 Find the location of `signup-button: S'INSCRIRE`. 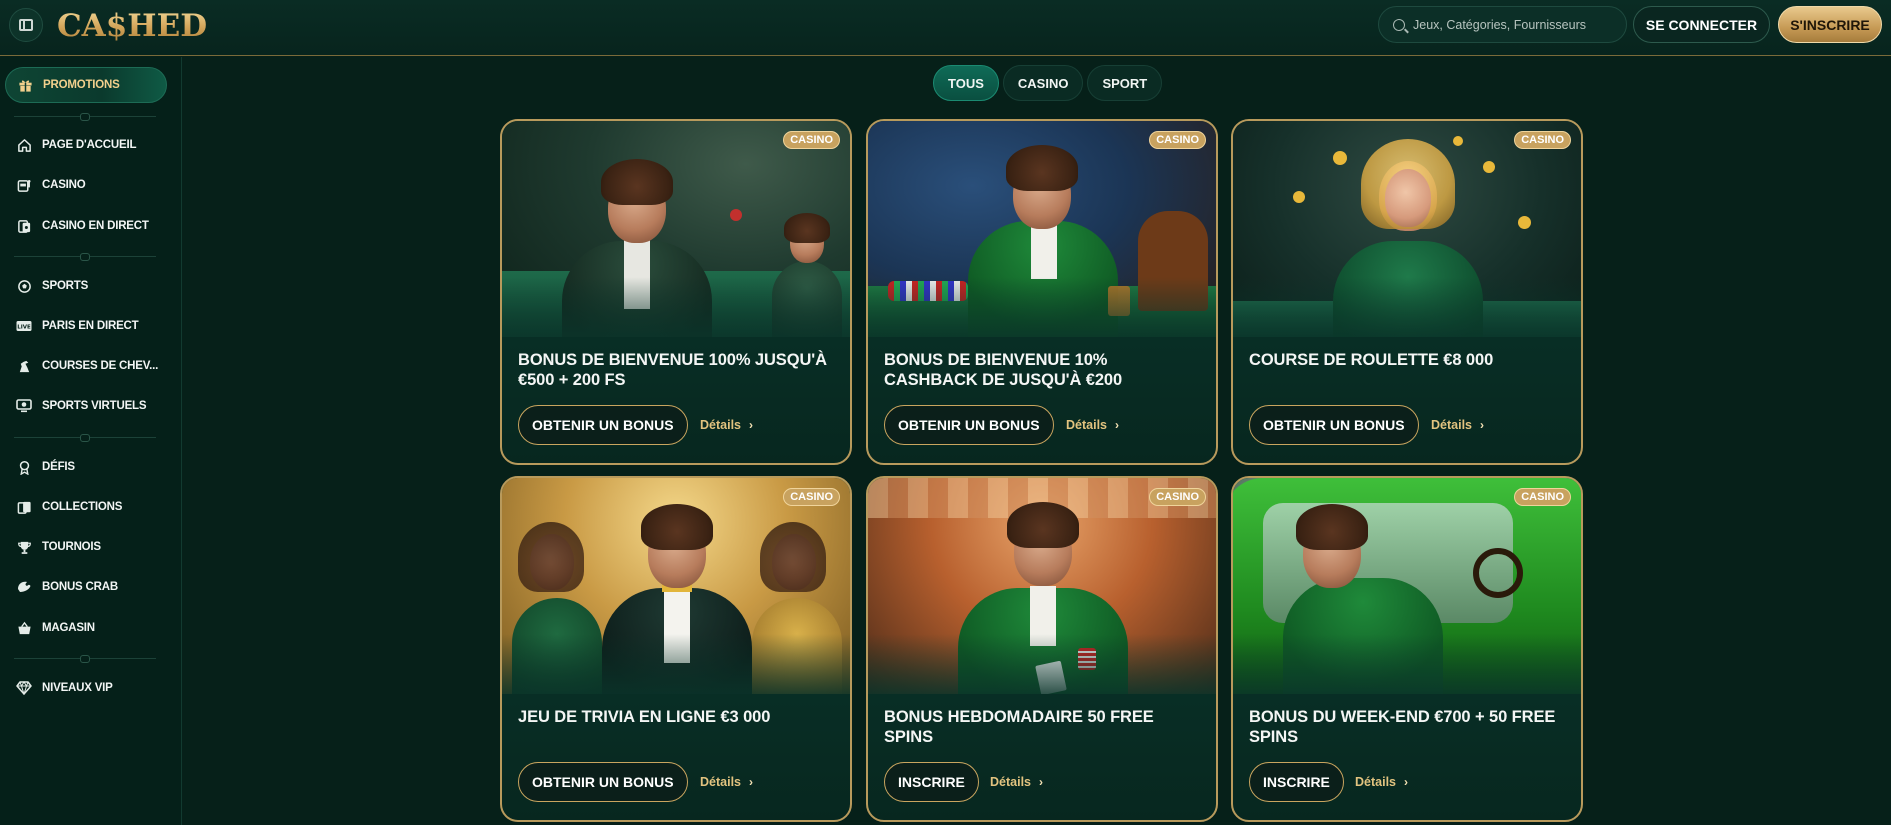

signup-button: S'INSCRIRE is located at coordinates (1830, 24).